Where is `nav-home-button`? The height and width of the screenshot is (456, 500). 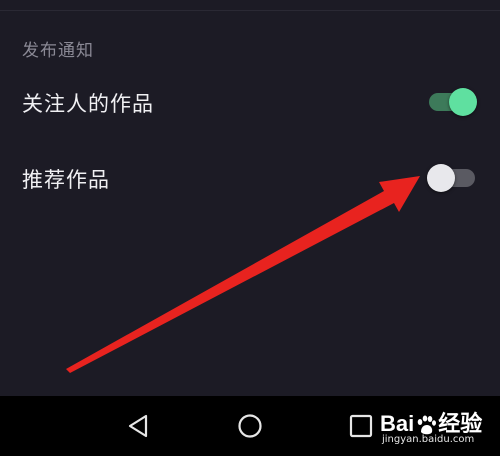
nav-home-button is located at coordinates (250, 426).